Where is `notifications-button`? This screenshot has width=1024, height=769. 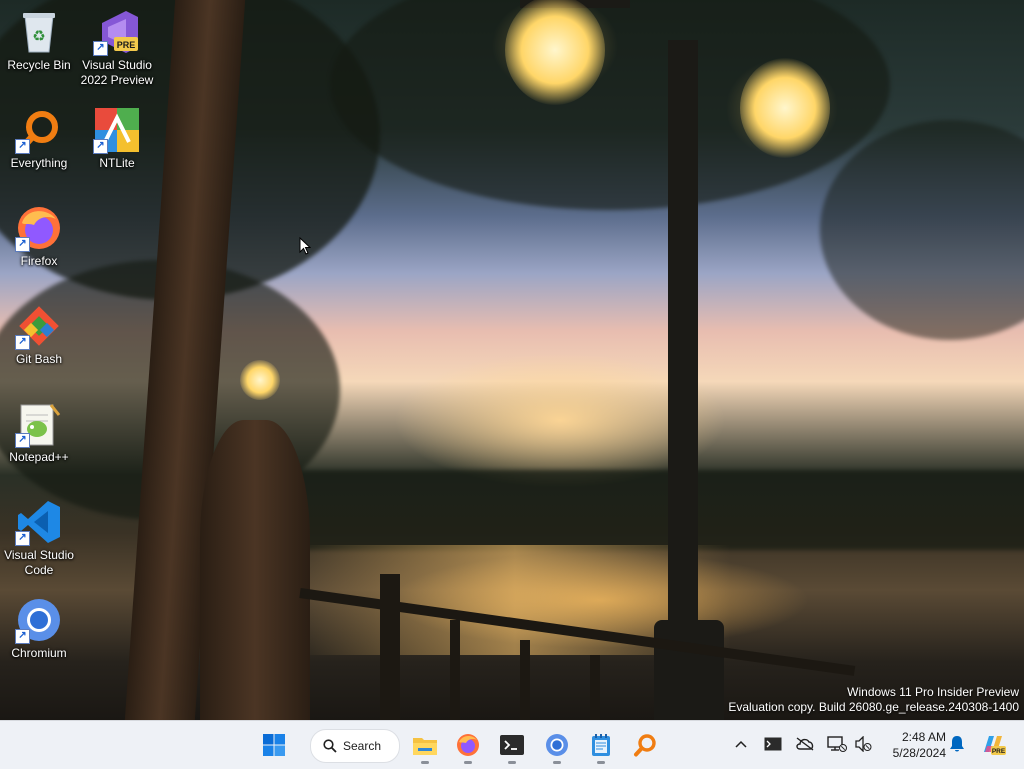
notifications-button is located at coordinates (957, 744).